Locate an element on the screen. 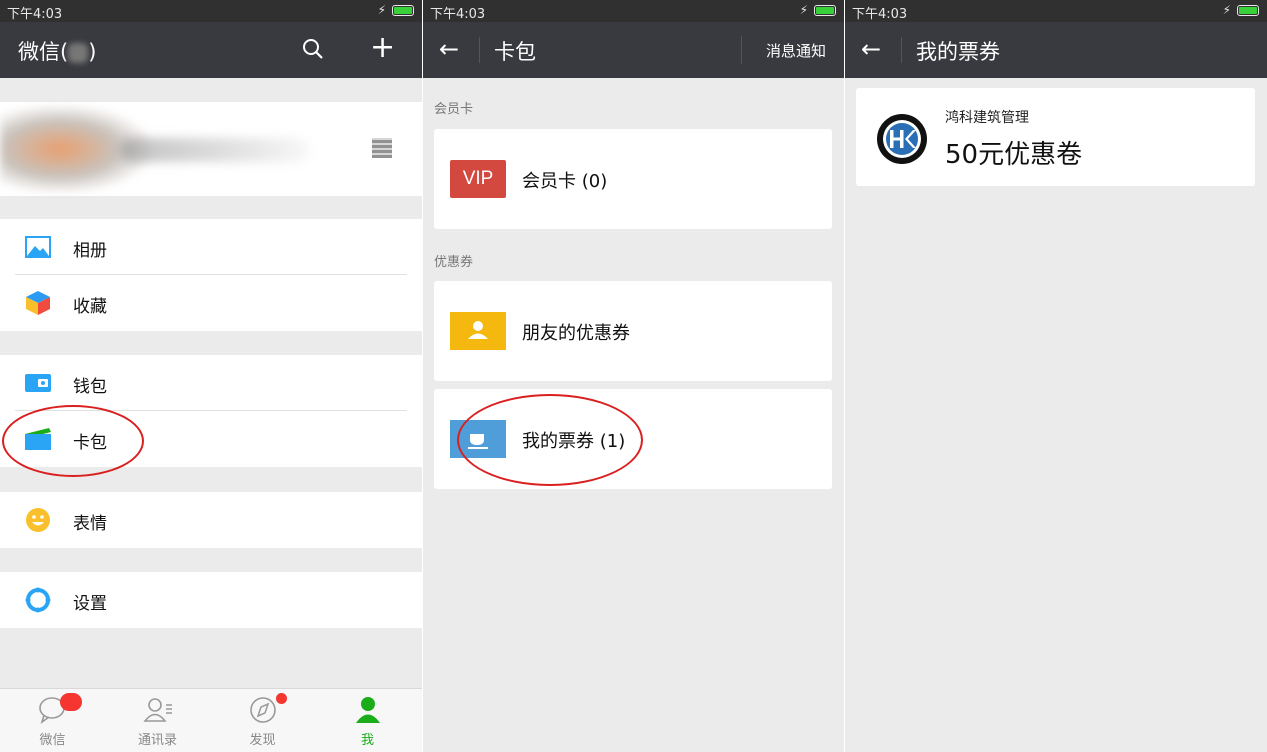 Image resolution: width=1267 pixels, height=752 pixels. member-card-item: VIP 会员卡 (0) is located at coordinates (633, 179).